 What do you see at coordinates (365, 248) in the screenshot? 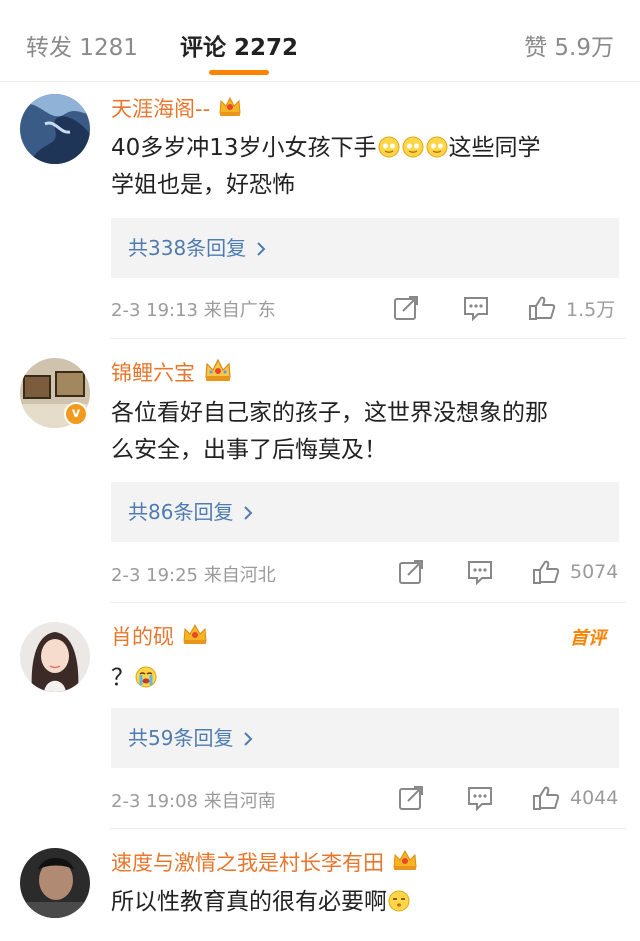
I see `view-replies-button: 共338条回复` at bounding box center [365, 248].